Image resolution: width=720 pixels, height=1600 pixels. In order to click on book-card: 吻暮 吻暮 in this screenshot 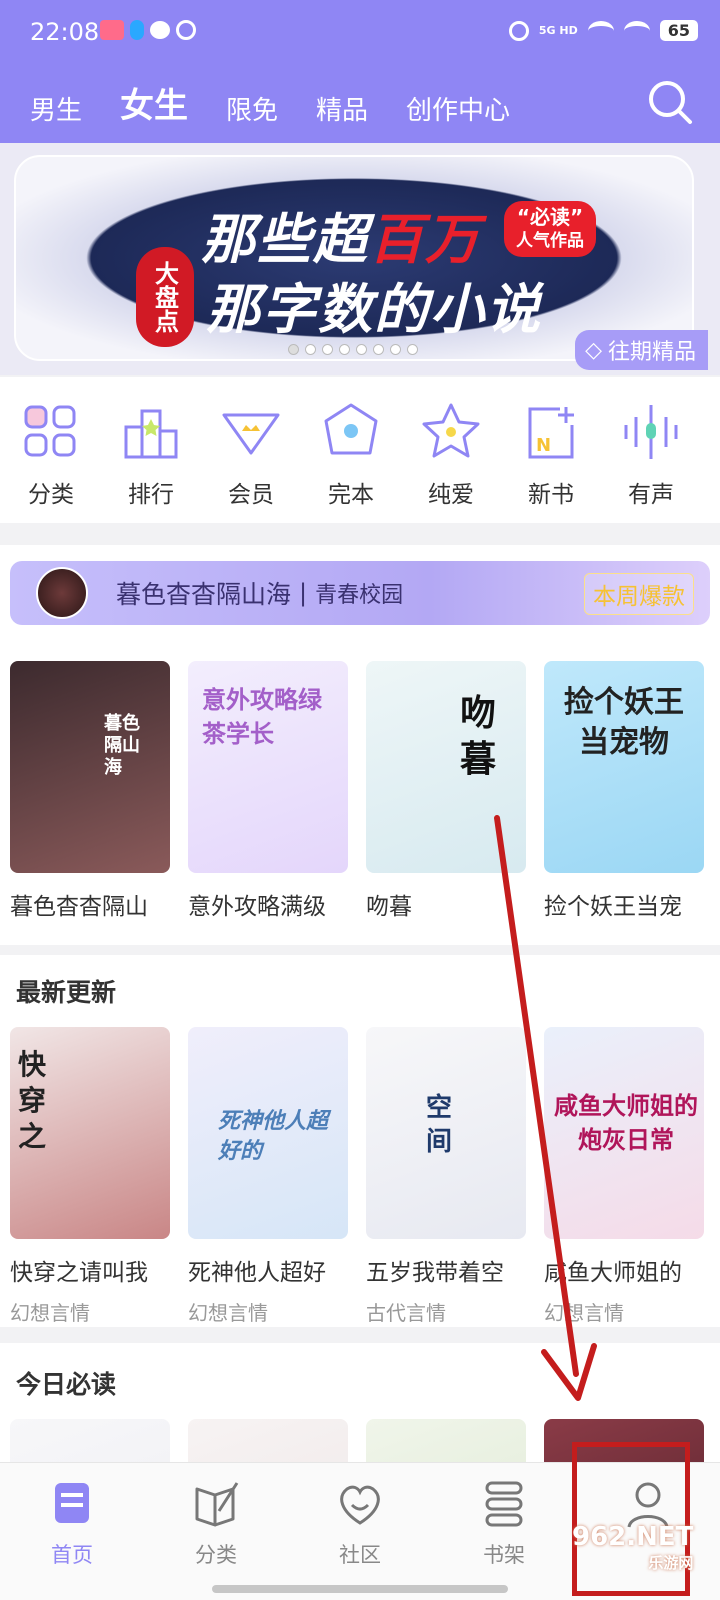, I will do `click(446, 791)`.